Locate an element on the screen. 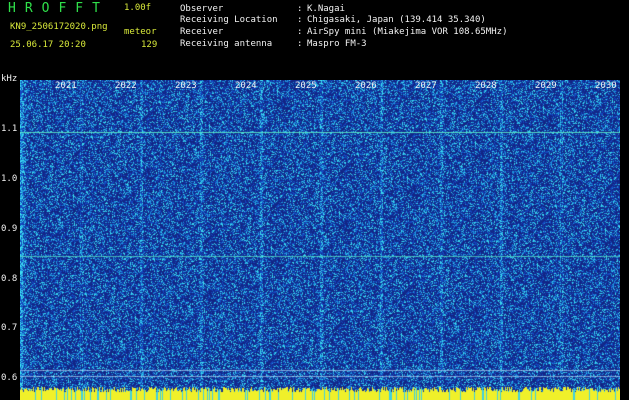 Image resolution: width=629 pixels, height=400 pixels. y-tick-1-1: 1.1 is located at coordinates (9, 129).